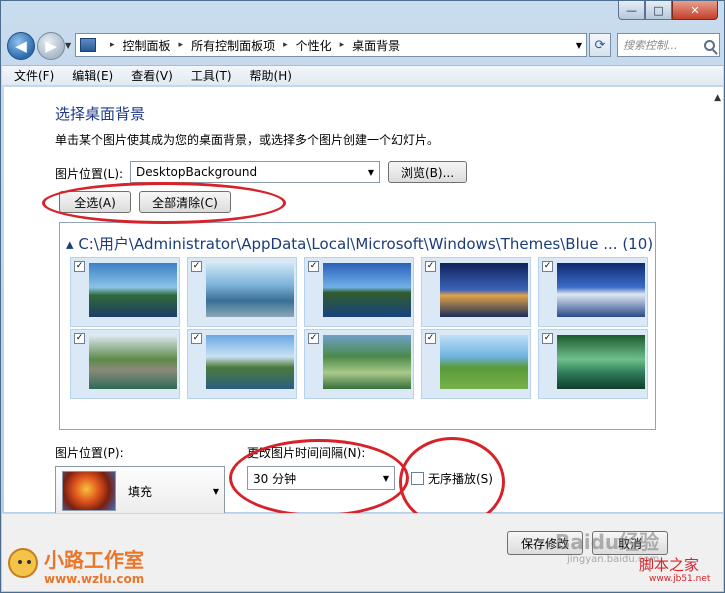  I want to click on caption-buttons: — □ ✕, so click(668, 10).